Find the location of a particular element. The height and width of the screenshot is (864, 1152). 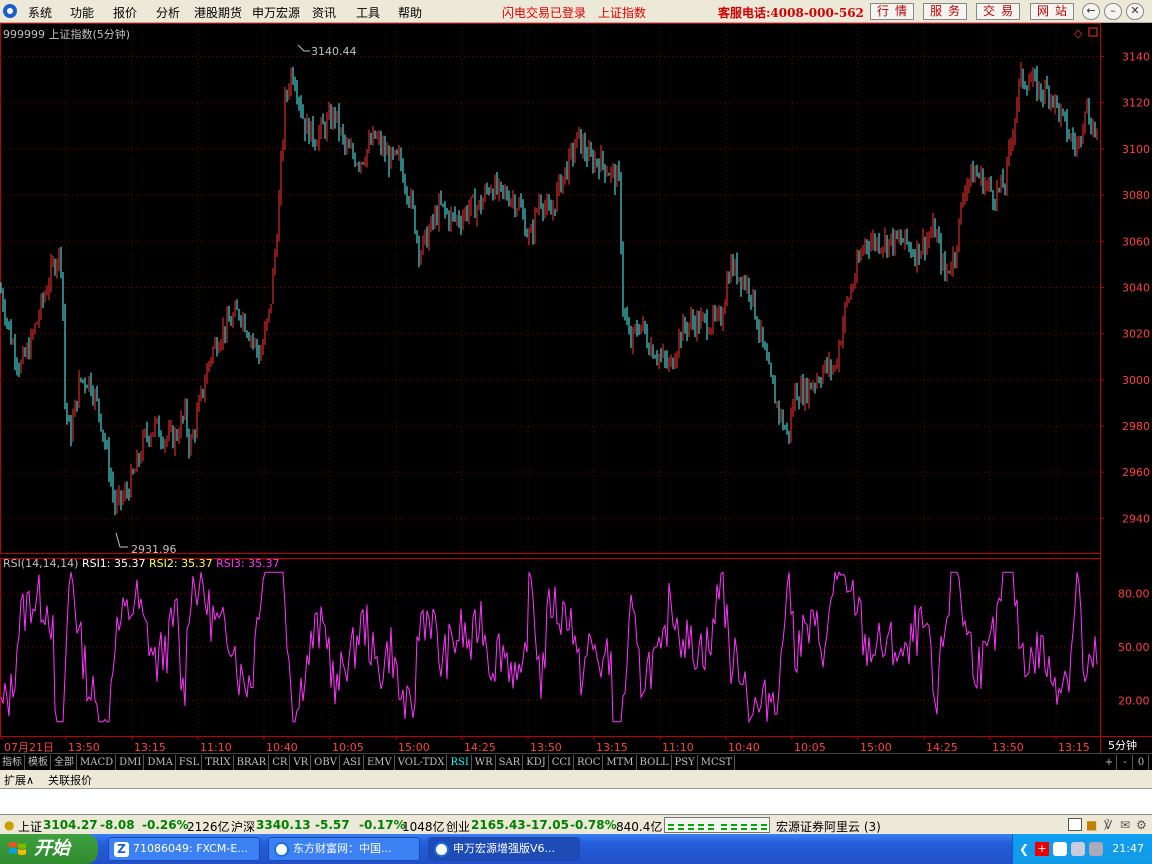

price-tick-label: 3000 is located at coordinates (1136, 380).